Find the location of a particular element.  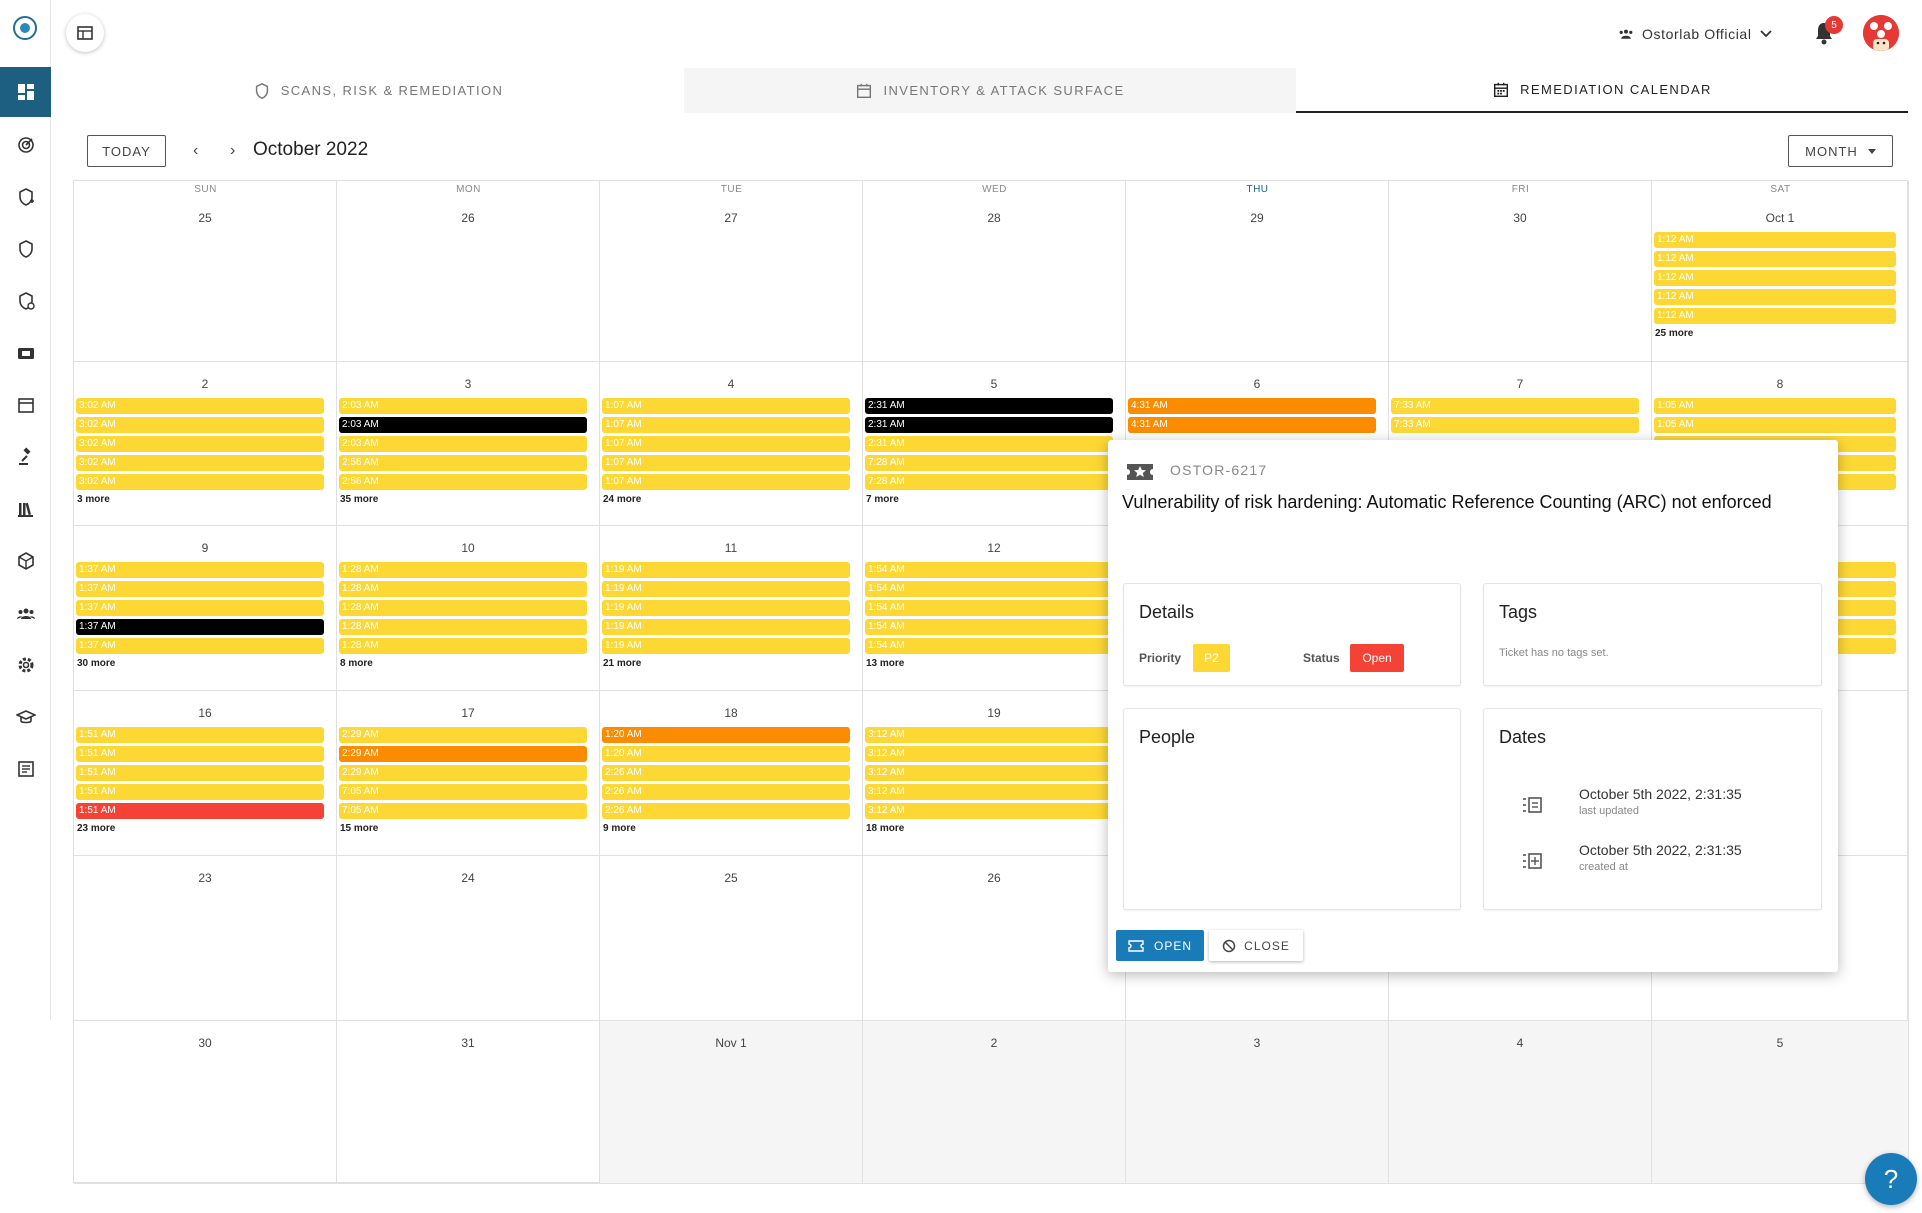

sidebar-item-new-scan is located at coordinates (25, 197).